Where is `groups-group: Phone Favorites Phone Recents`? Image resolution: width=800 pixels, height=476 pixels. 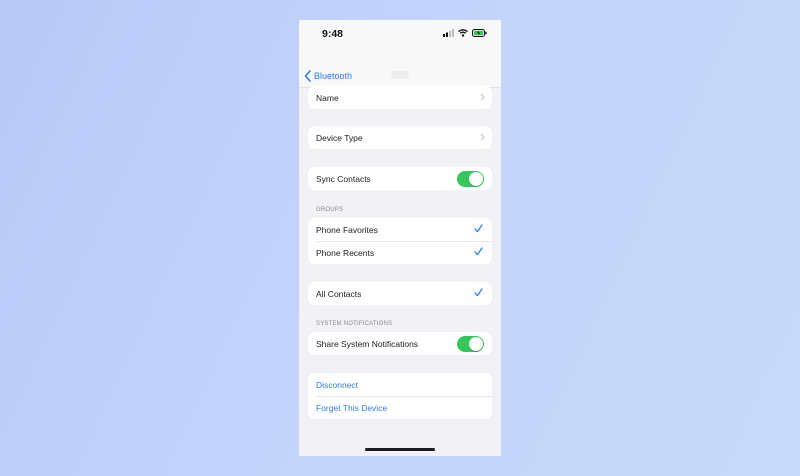
groups-group: Phone Favorites Phone Recents is located at coordinates (400, 241).